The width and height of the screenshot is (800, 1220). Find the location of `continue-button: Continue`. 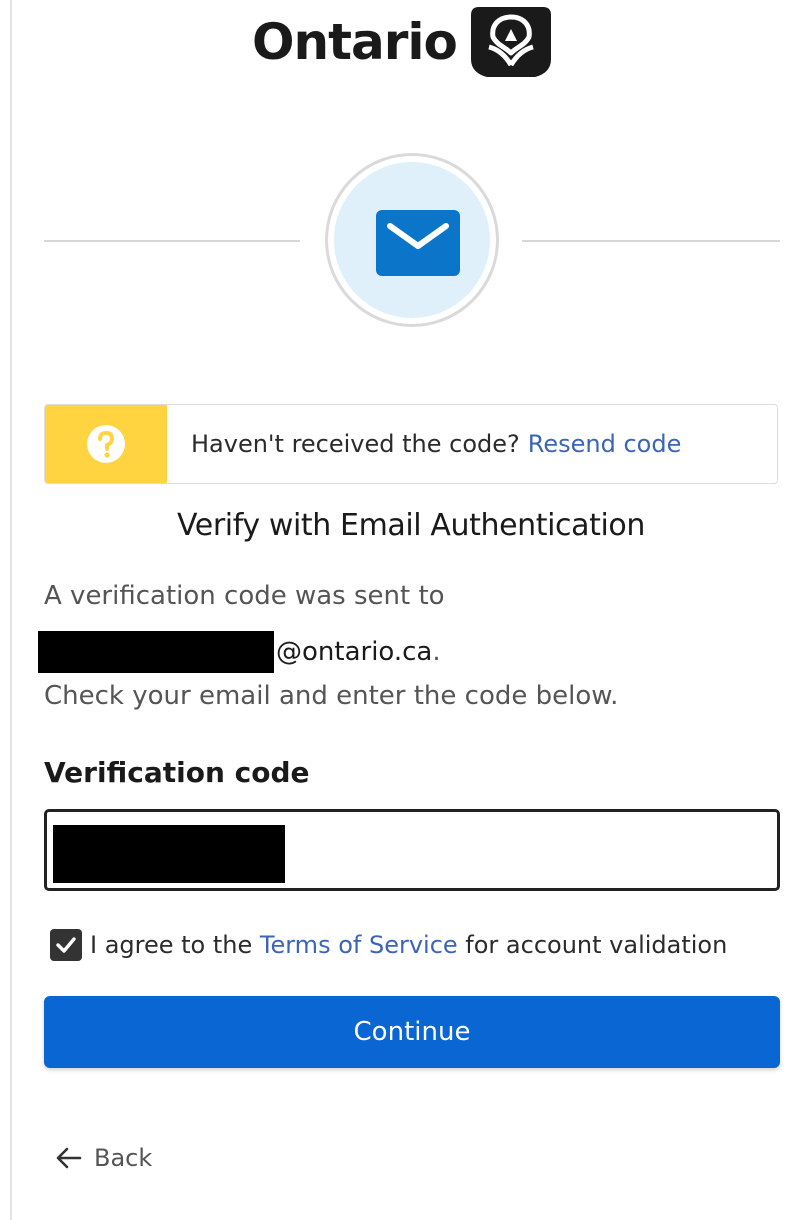

continue-button: Continue is located at coordinates (412, 1032).